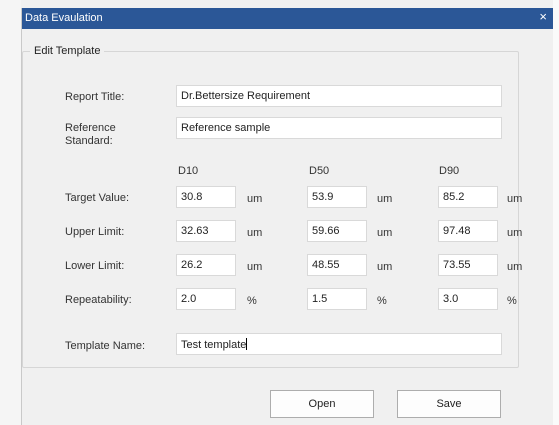  I want to click on open-button: Open, so click(322, 404).